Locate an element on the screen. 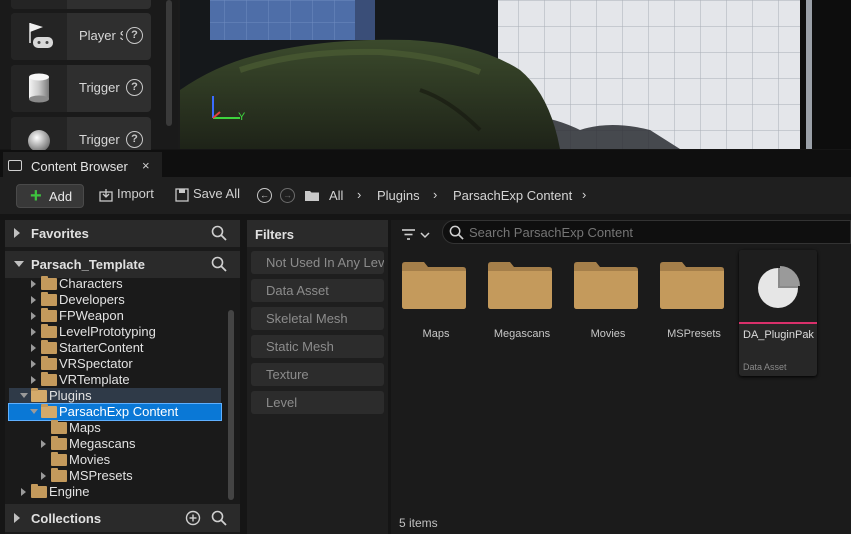  tree-item: Movies is located at coordinates (115, 460).